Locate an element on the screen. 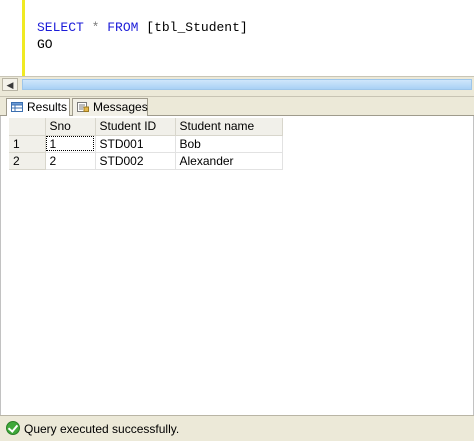 The width and height of the screenshot is (474, 441). keyword-from: FROM is located at coordinates (123, 27).